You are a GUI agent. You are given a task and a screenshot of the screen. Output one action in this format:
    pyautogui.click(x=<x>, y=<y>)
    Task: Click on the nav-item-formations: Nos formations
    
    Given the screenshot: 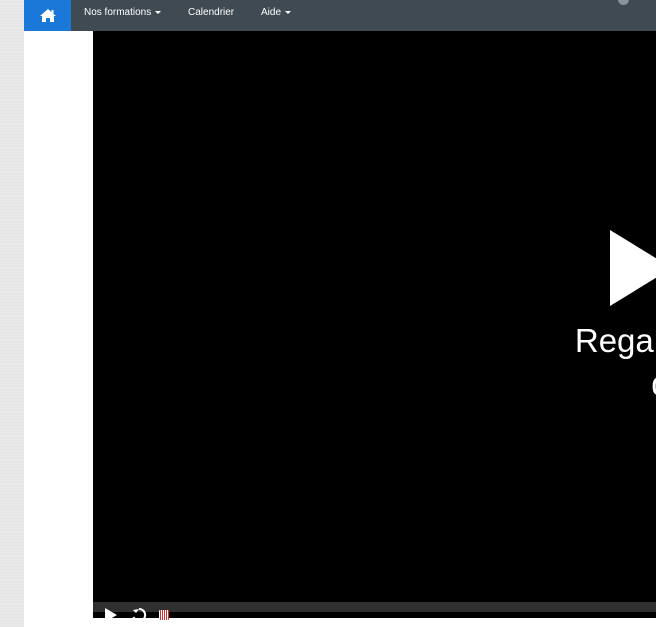 What is the action you would take?
    pyautogui.click(x=123, y=15)
    